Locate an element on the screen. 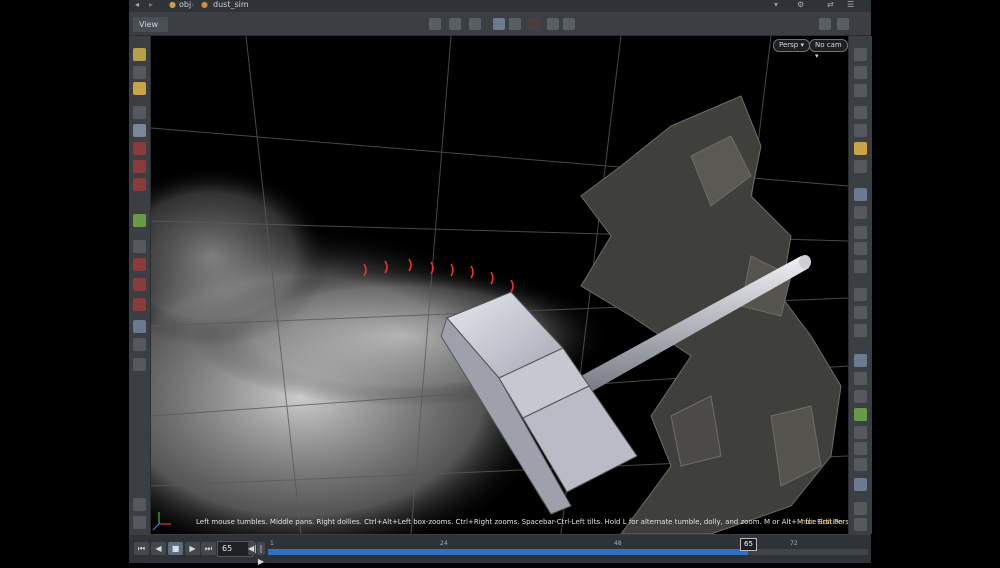 Image resolution: width=1000 pixels, height=568 pixels. display-options-icon is located at coordinates (499, 24).